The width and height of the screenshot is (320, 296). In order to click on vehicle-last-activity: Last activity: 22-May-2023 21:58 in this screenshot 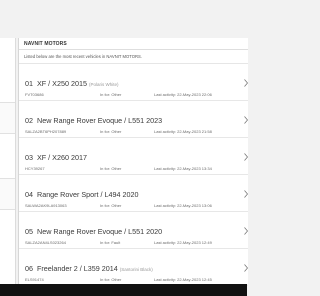, I will do `click(183, 131)`.